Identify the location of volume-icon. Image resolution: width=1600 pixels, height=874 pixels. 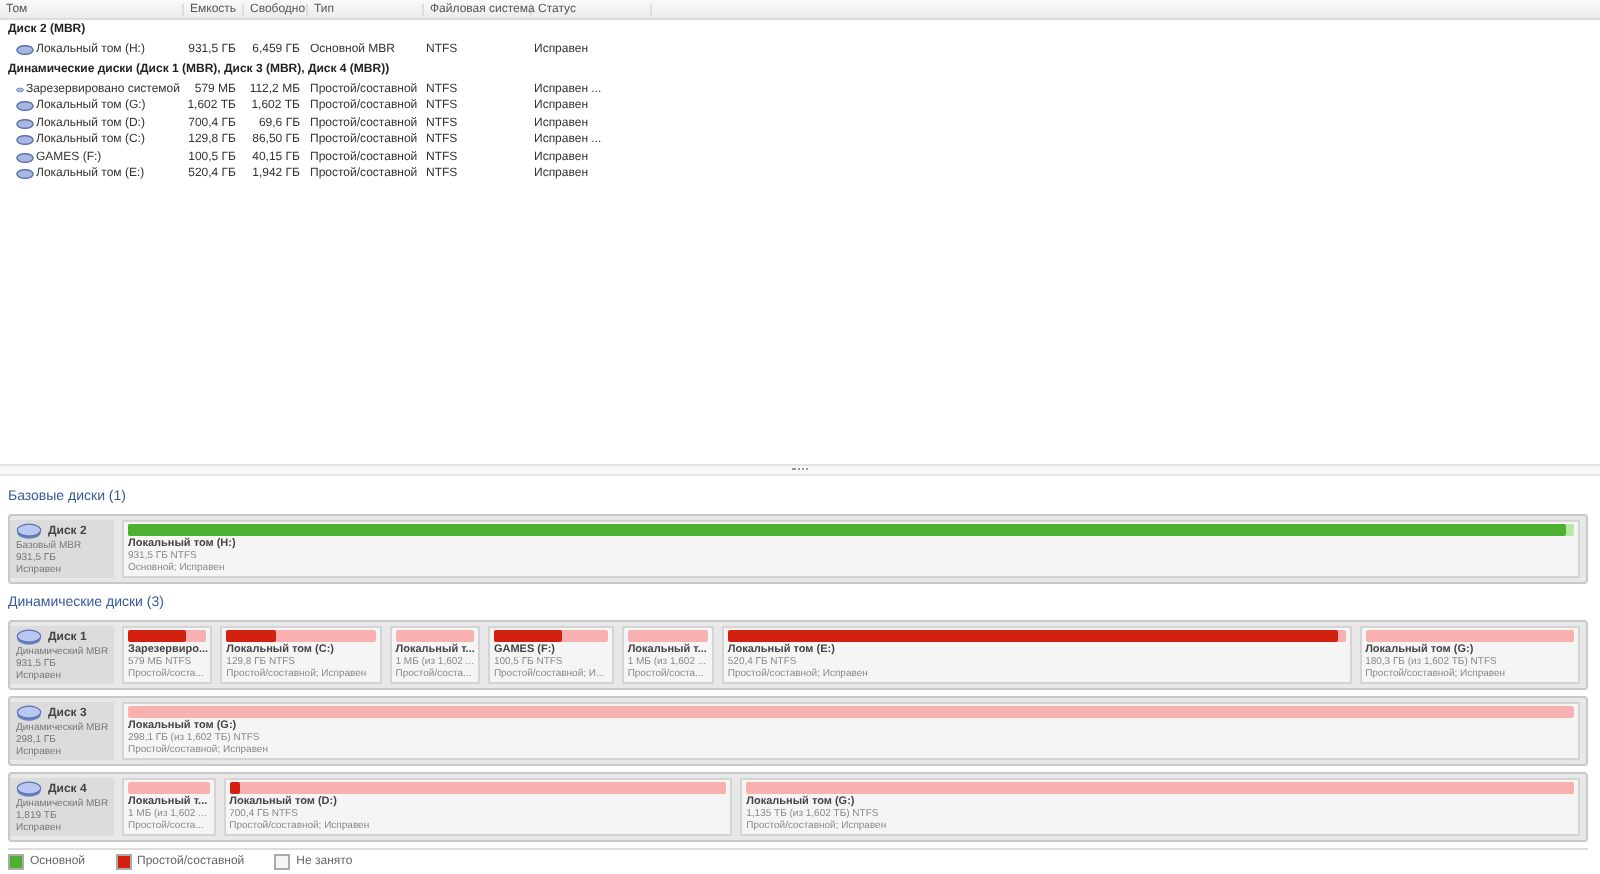
(25, 50).